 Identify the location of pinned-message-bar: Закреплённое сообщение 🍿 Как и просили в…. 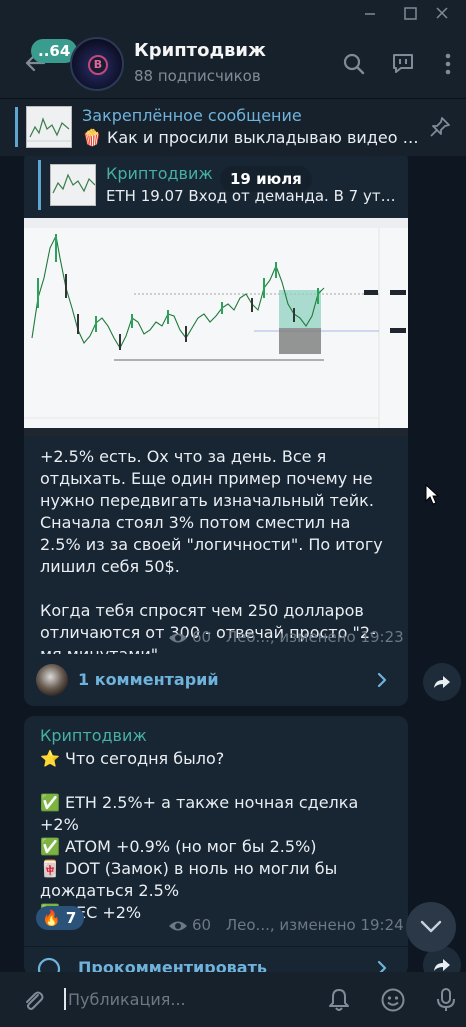
(233, 127).